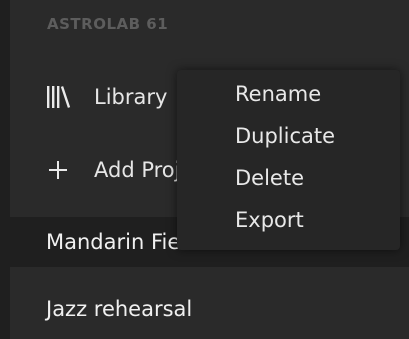 Image resolution: width=409 pixels, height=339 pixels. I want to click on project-label: Jazz rehearsal, so click(119, 309).